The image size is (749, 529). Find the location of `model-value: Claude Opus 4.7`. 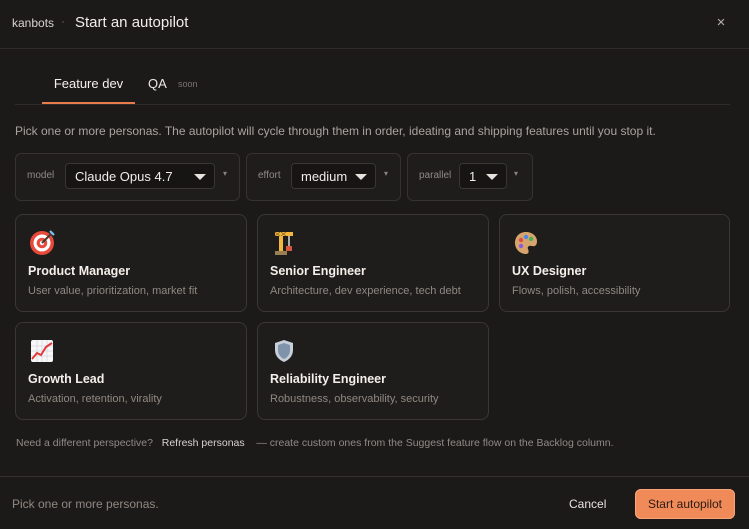

model-value: Claude Opus 4.7 is located at coordinates (124, 176).